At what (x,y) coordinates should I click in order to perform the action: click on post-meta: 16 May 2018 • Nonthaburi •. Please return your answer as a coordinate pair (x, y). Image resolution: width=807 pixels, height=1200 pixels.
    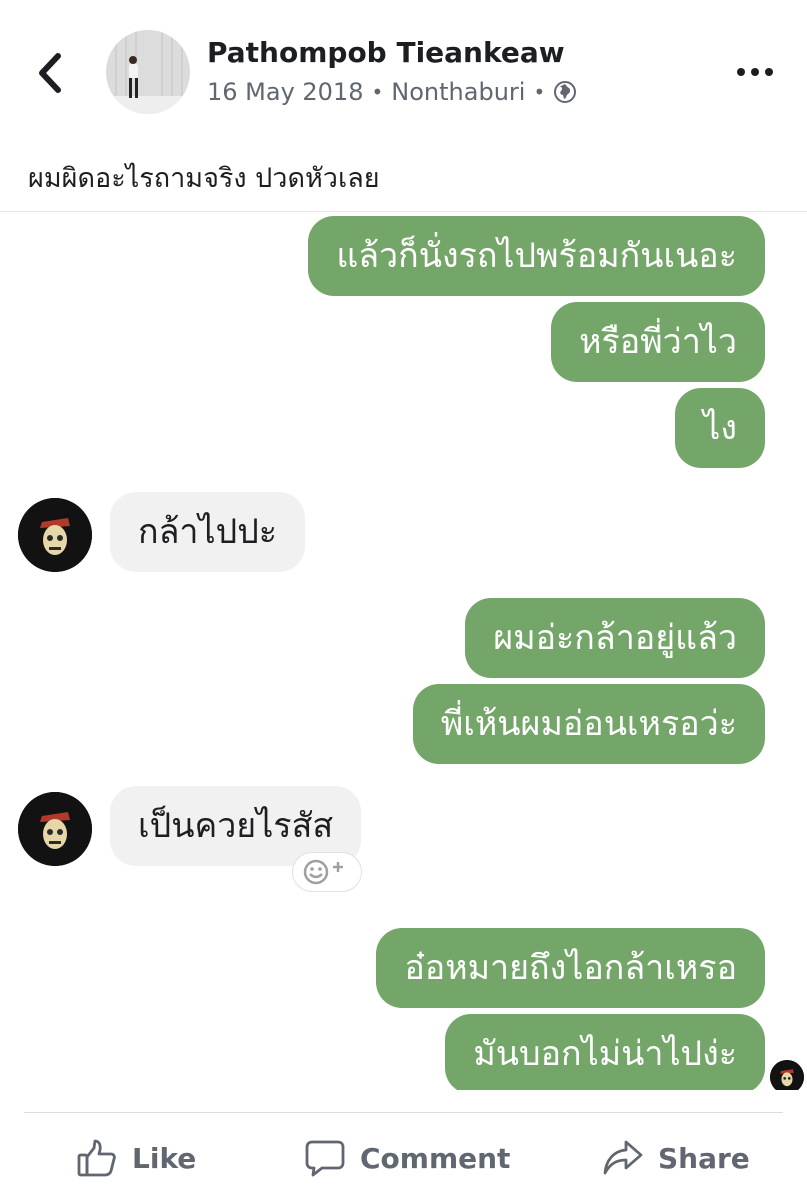
    Looking at the image, I should click on (392, 92).